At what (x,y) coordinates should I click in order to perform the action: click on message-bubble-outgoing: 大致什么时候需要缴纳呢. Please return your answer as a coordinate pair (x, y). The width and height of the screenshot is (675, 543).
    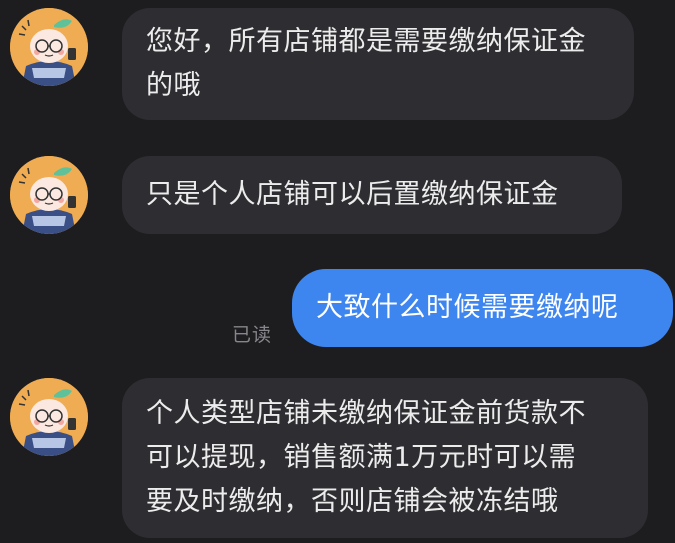
    Looking at the image, I should click on (482, 308).